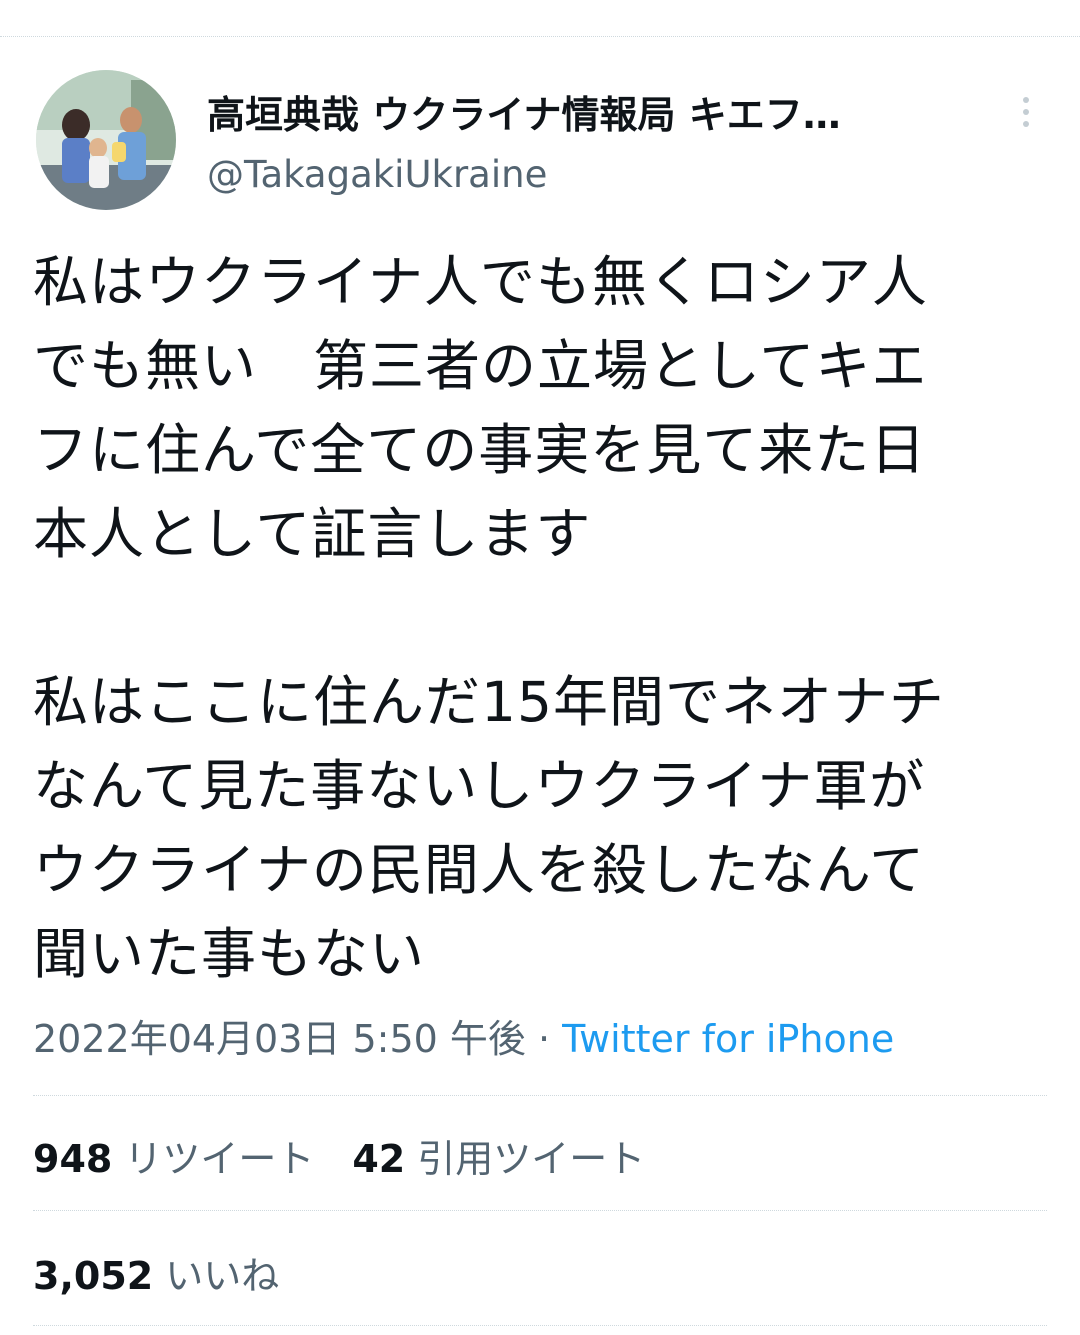  I want to click on like-count: 3,052, so click(93, 1276).